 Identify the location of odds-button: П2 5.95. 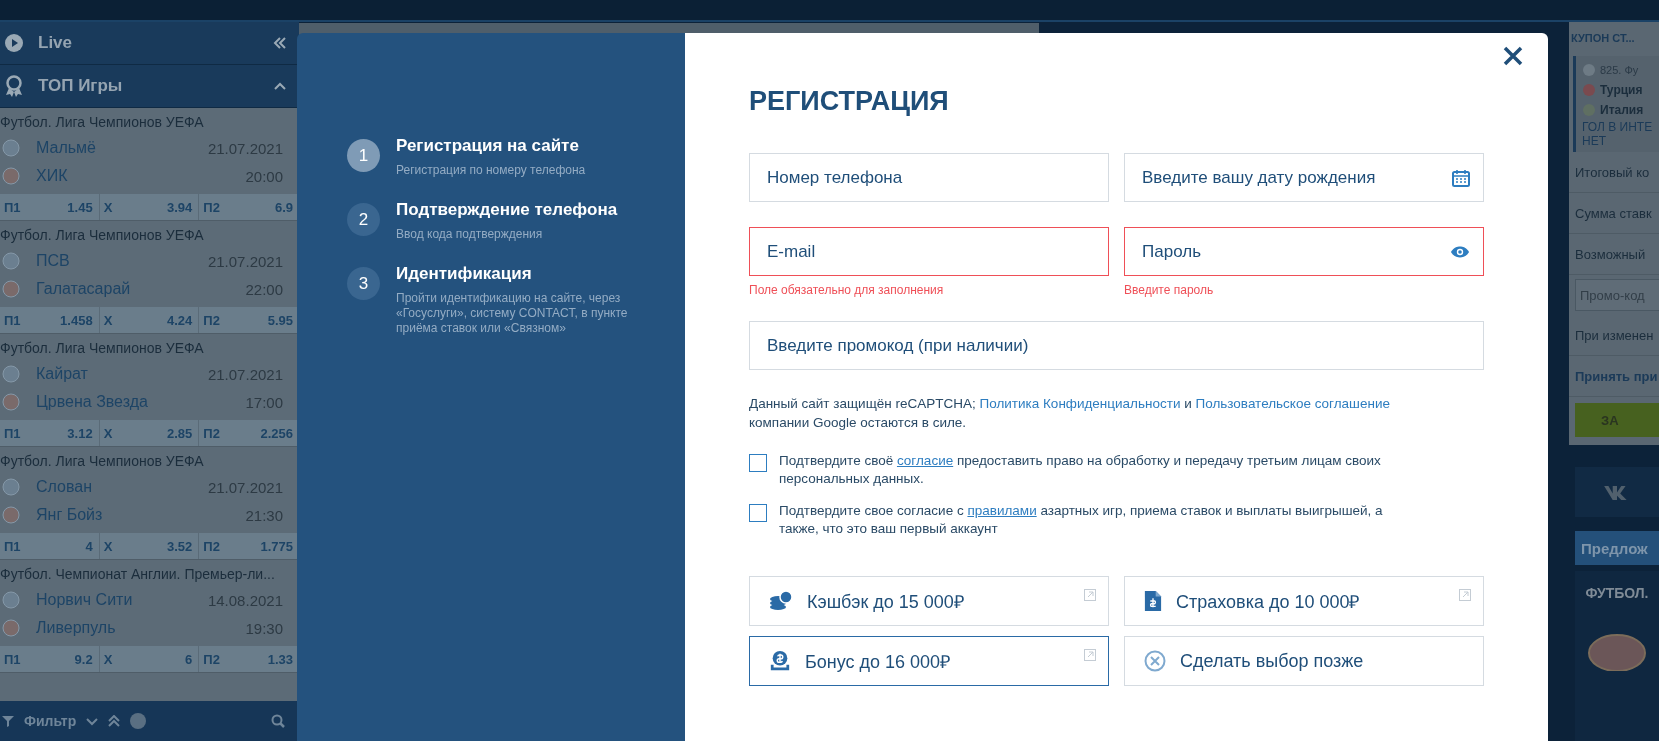
(249, 320).